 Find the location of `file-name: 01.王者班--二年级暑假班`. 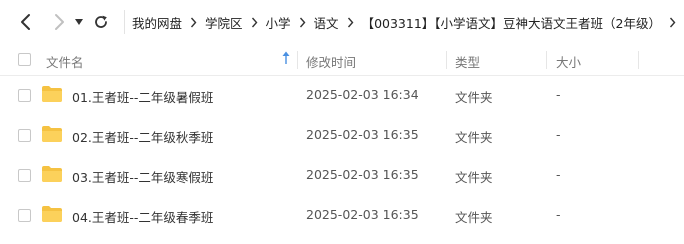

file-name: 01.王者班--二年级暑假班 is located at coordinates (142, 96).